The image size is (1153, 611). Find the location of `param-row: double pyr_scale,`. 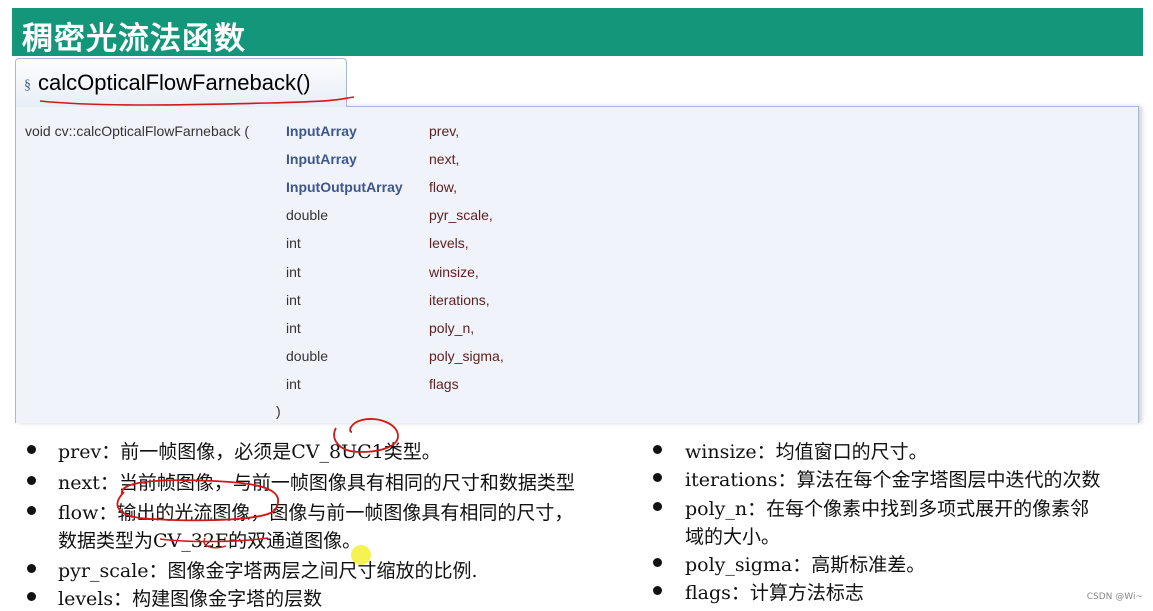

param-row: double pyr_scale, is located at coordinates (316, 218).